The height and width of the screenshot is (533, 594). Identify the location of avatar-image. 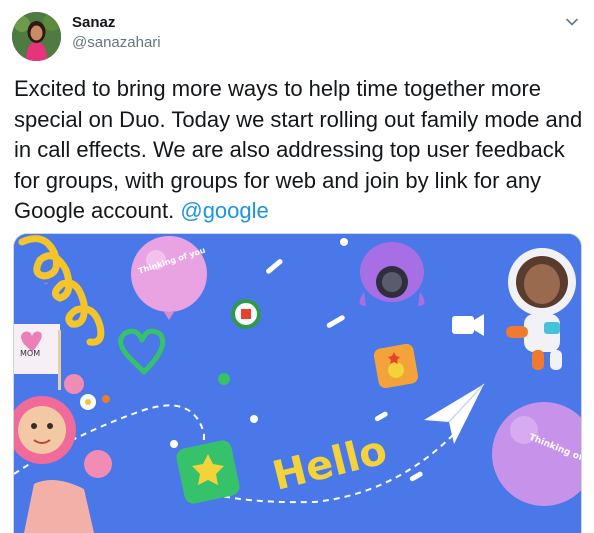
(36, 36).